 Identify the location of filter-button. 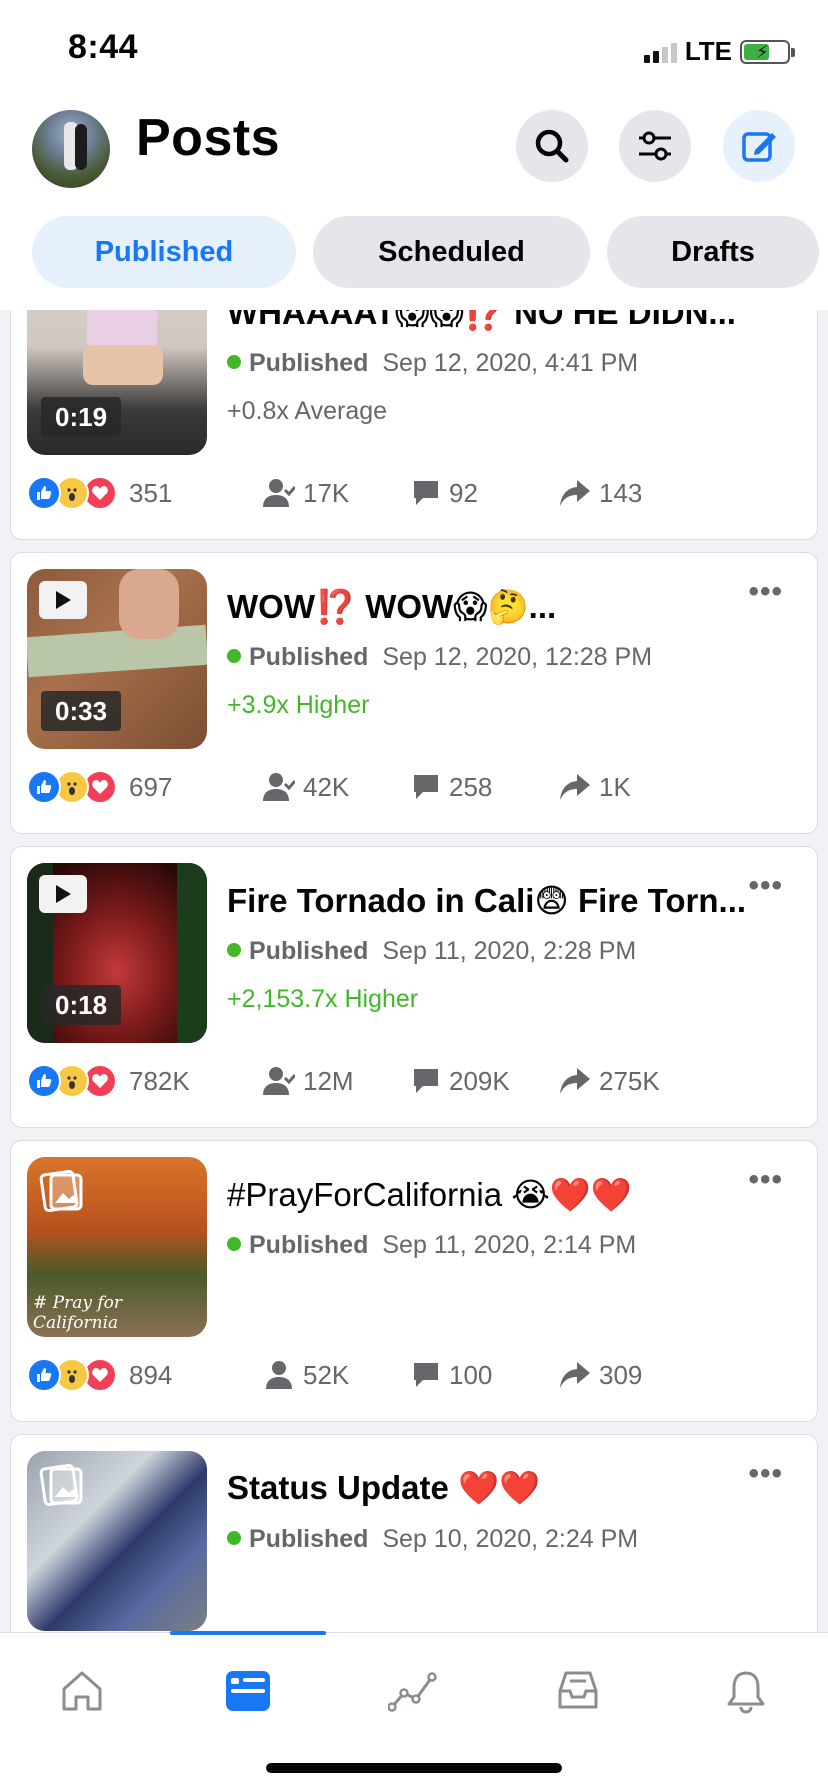
(655, 146).